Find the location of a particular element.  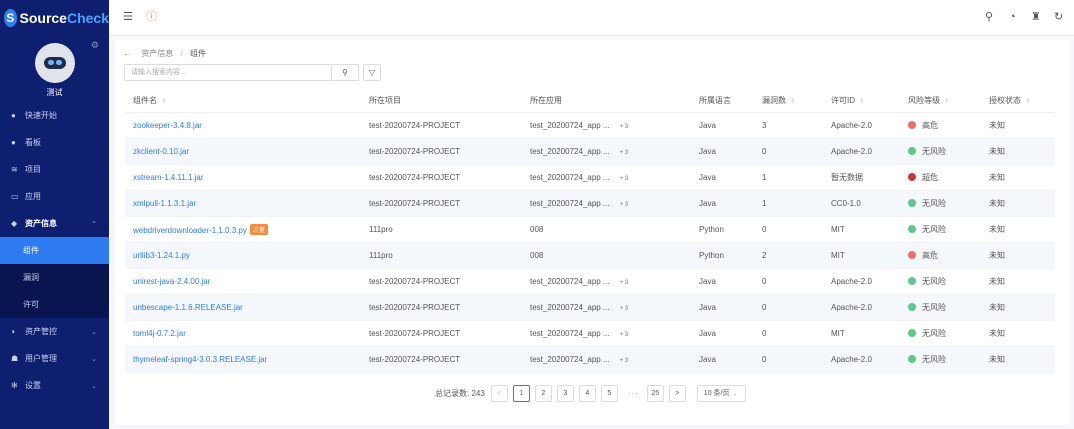

sidebar-item-assets: ◆ 资产信息 ⌃ is located at coordinates (54, 223).